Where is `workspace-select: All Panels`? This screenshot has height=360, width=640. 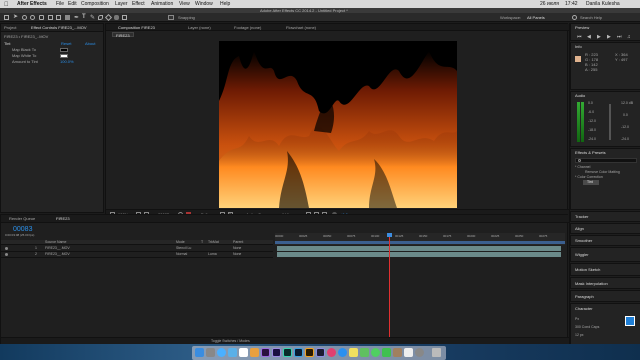
workspace-select: All Panels is located at coordinates (536, 18).